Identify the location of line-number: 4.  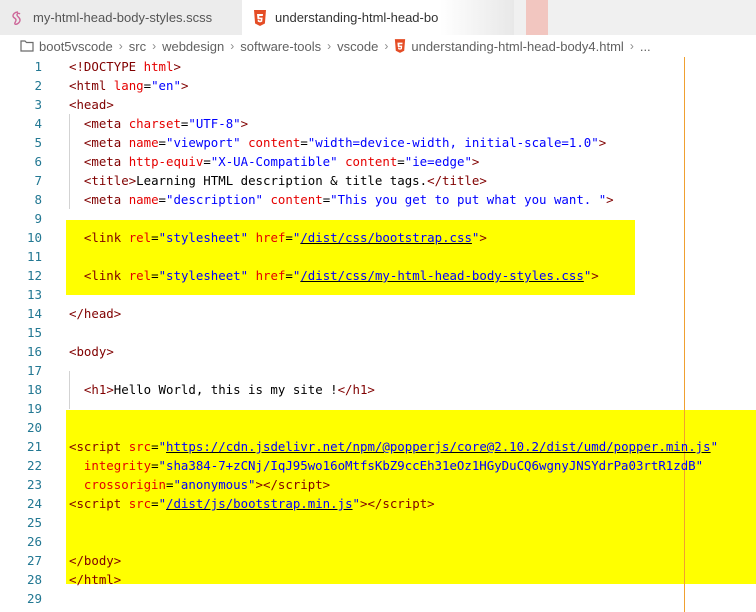
(38, 123).